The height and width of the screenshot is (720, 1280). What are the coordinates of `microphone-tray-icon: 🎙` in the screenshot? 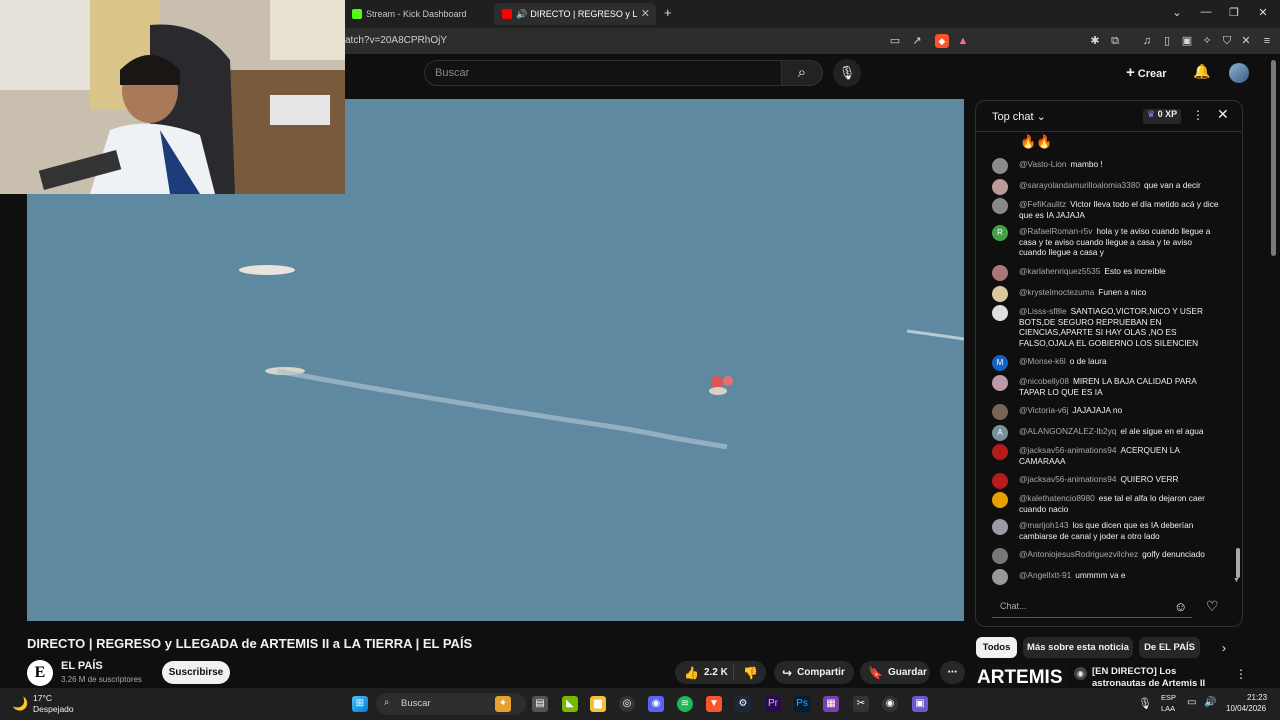 It's located at (1145, 703).